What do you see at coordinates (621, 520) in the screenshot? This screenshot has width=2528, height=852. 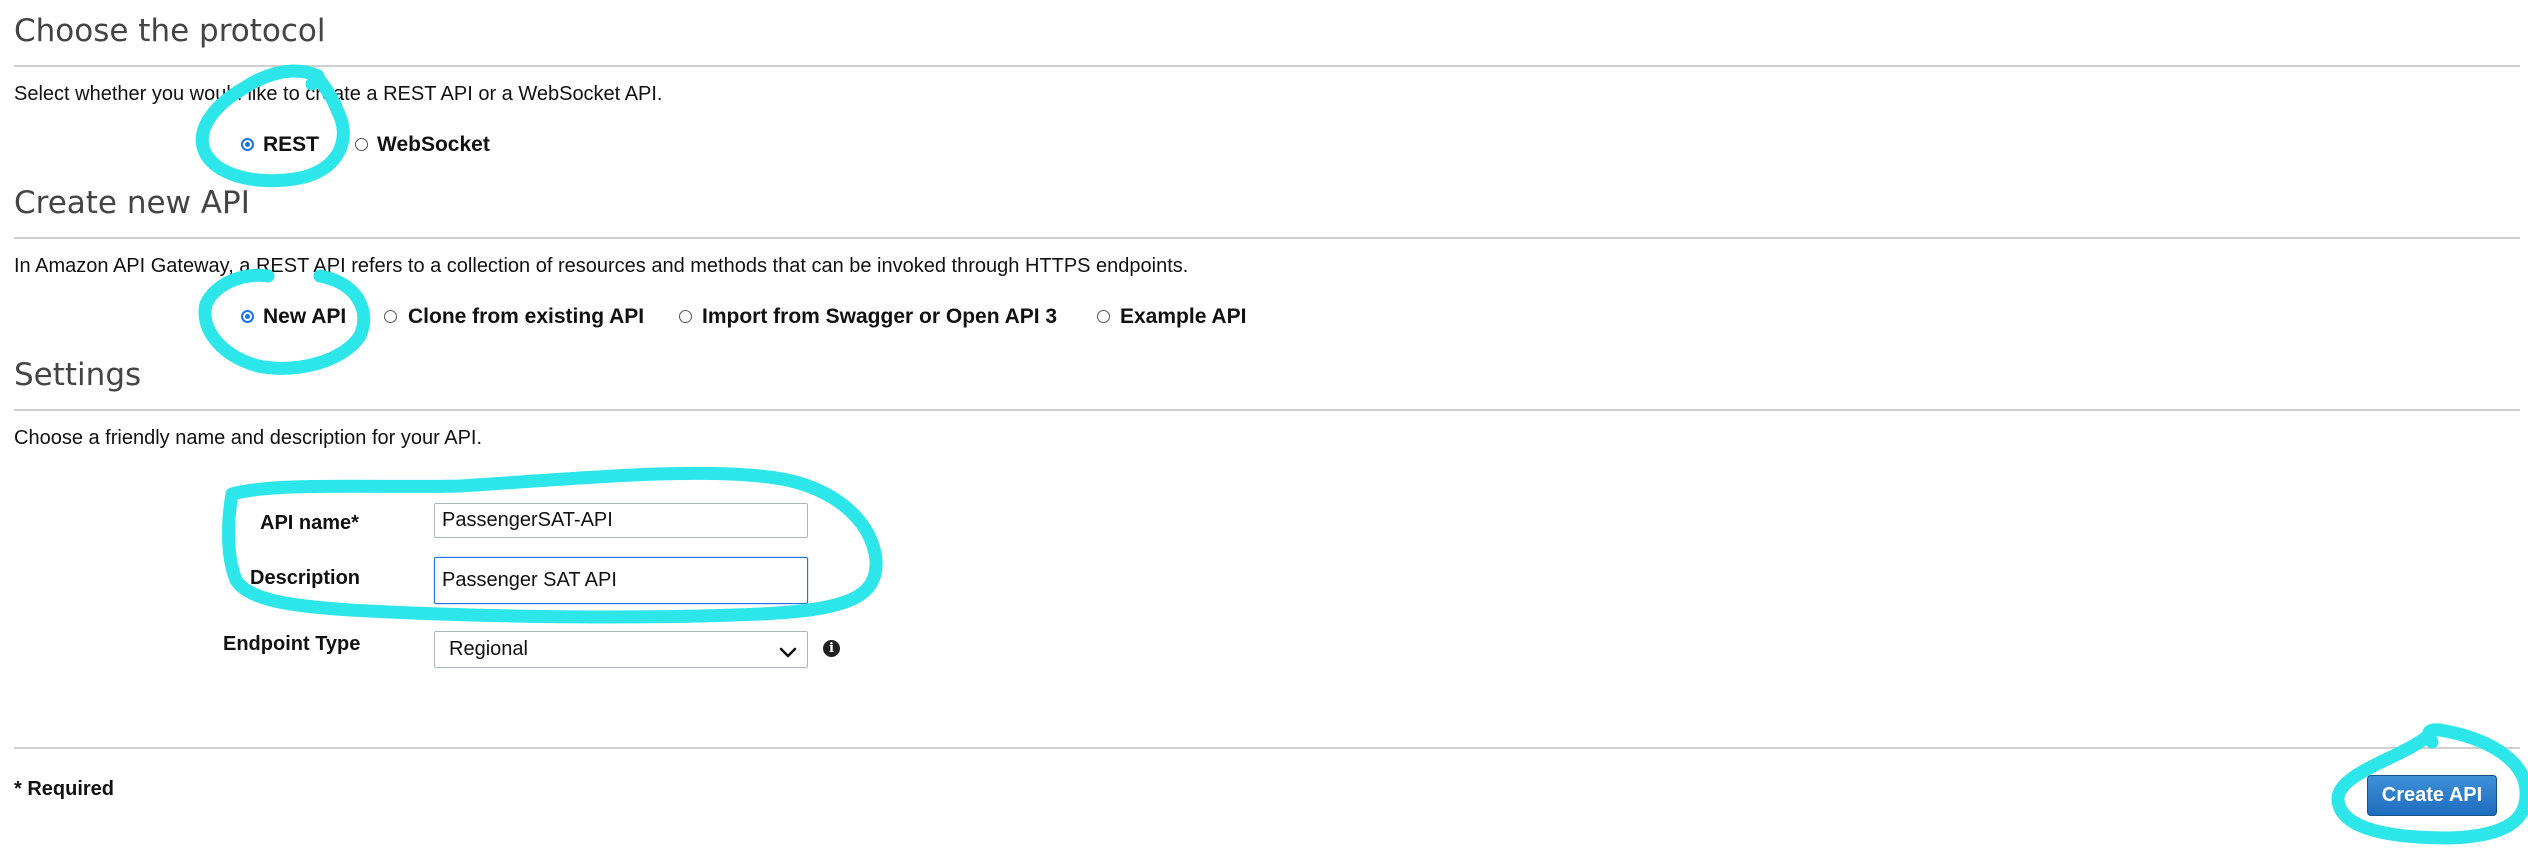 I see `api-name-input` at bounding box center [621, 520].